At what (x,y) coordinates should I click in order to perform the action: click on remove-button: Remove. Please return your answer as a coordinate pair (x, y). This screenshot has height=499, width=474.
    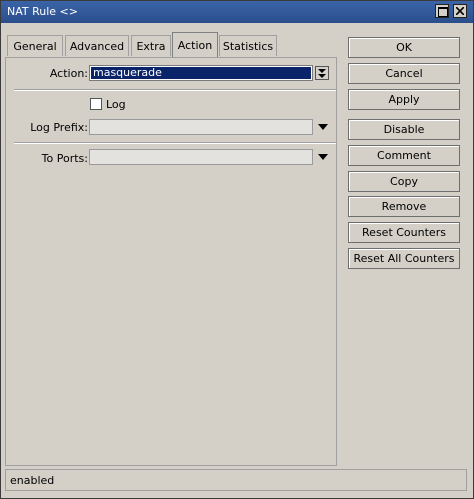
    Looking at the image, I should click on (404, 206).